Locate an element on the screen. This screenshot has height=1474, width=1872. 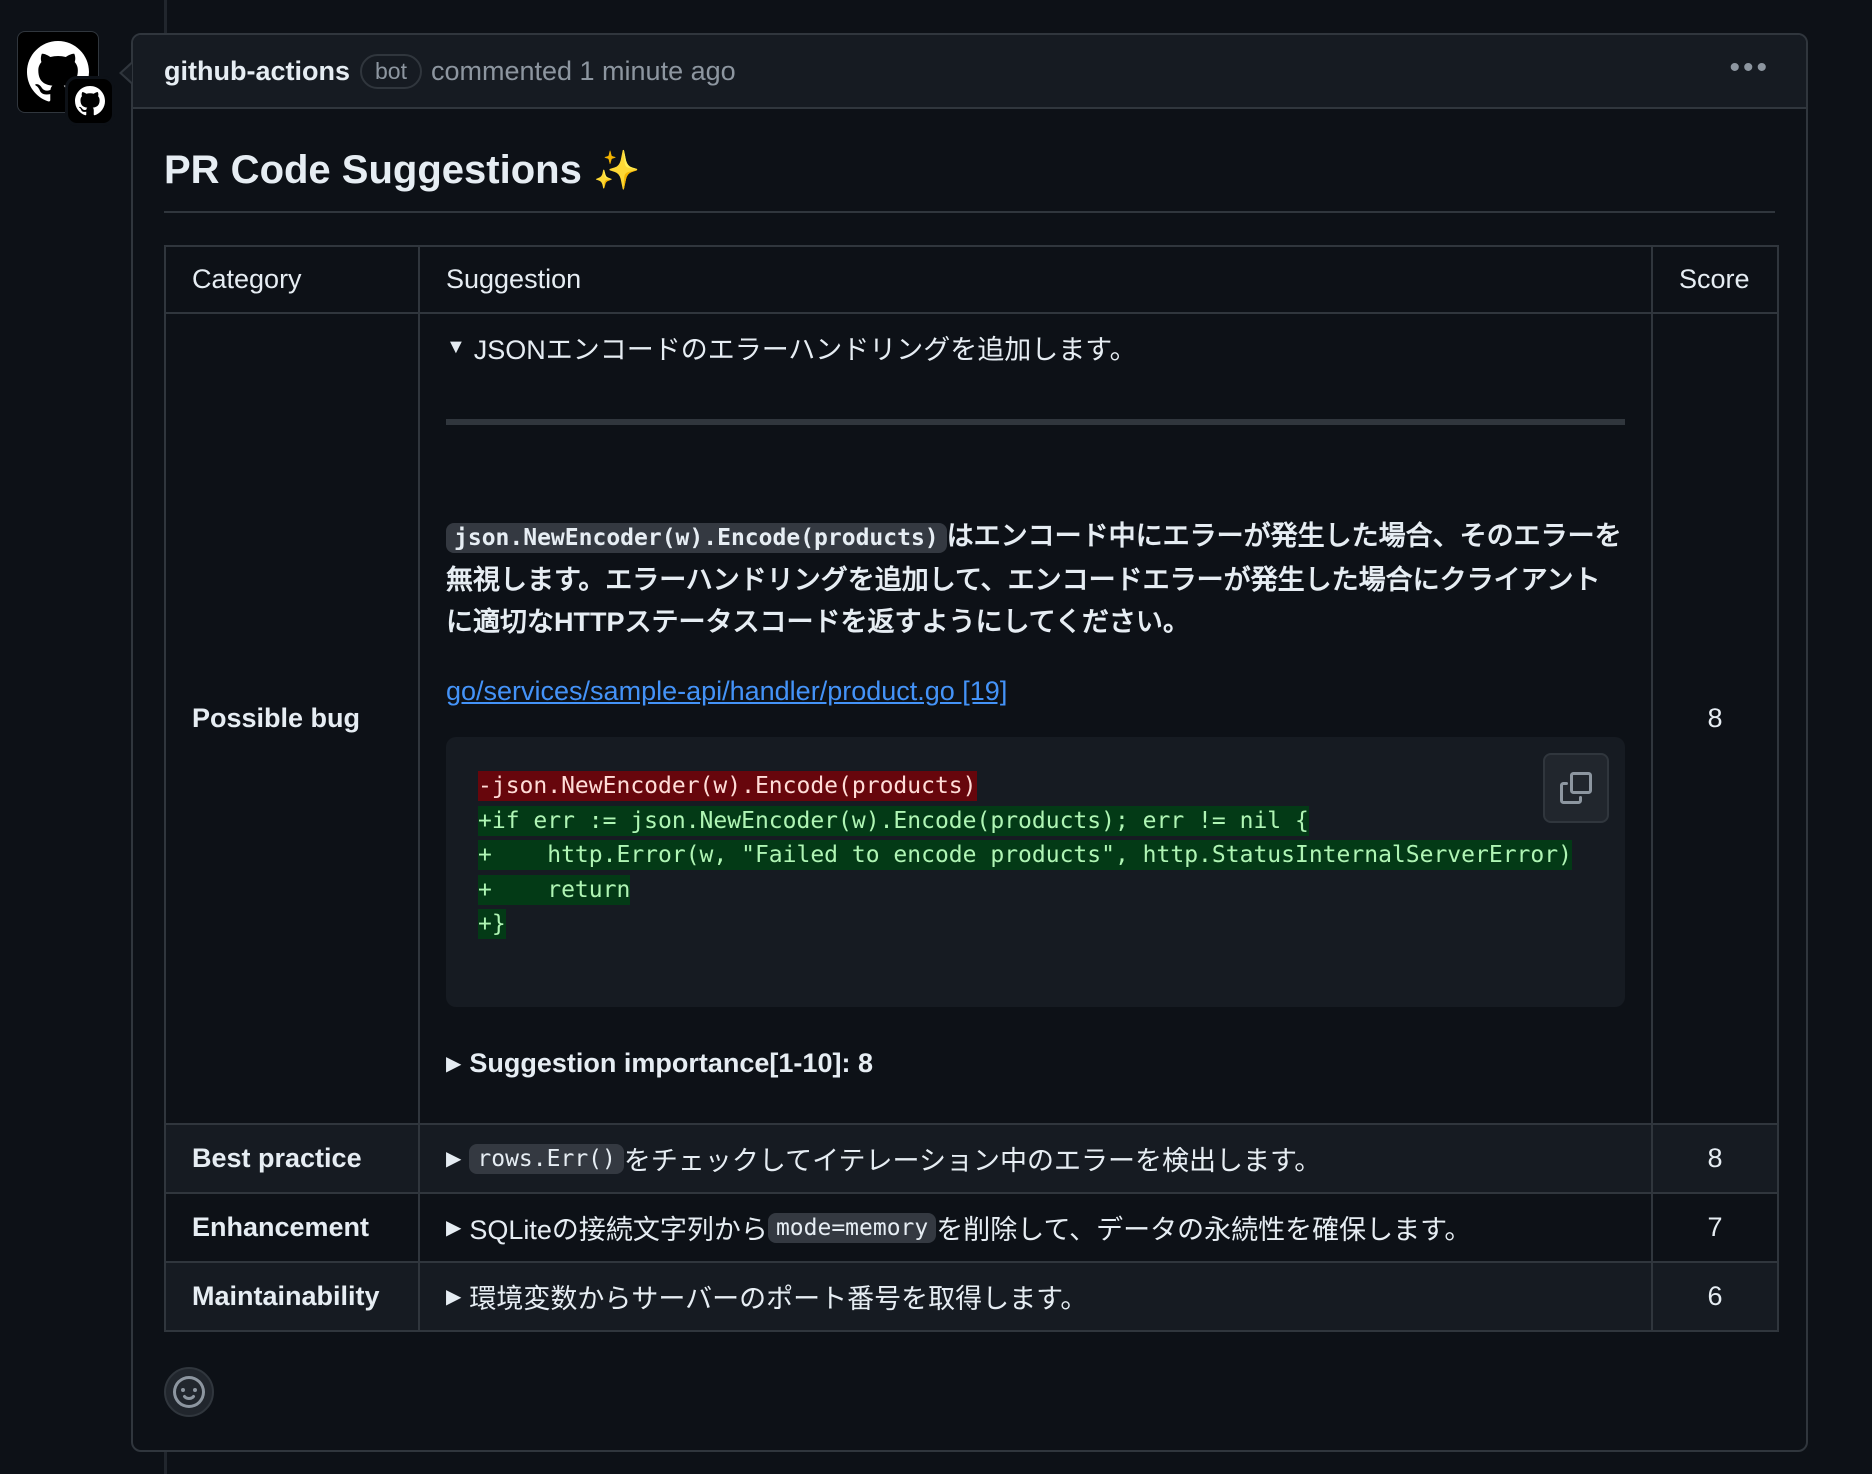
triangle-down-icon: ▼ is located at coordinates (456, 346).